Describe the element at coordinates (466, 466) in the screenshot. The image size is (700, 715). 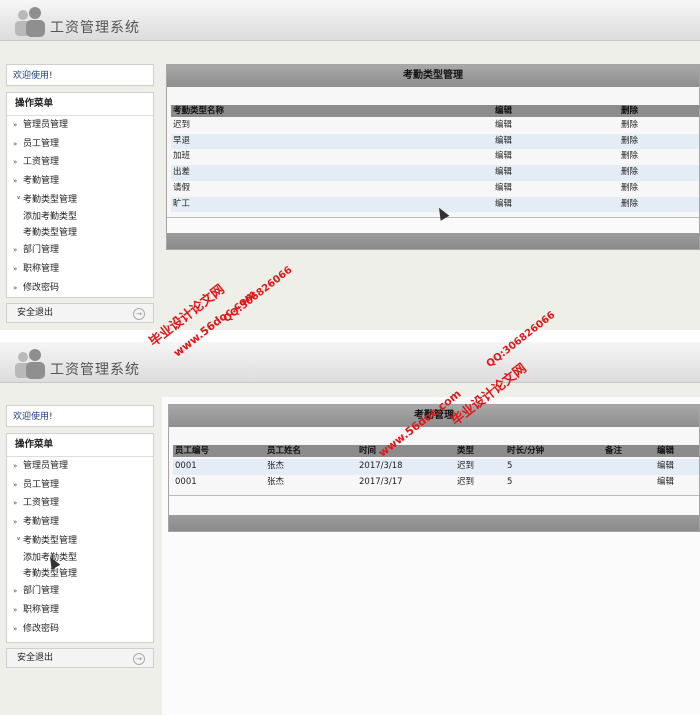
I see `type-cell: 迟到` at that location.